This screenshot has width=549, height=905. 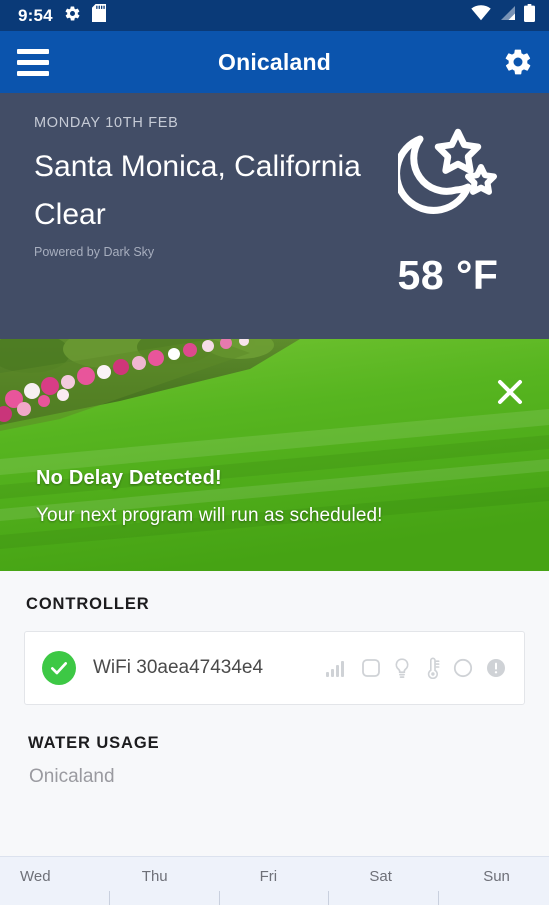 What do you see at coordinates (35, 876) in the screenshot?
I see `day-label: Wed` at bounding box center [35, 876].